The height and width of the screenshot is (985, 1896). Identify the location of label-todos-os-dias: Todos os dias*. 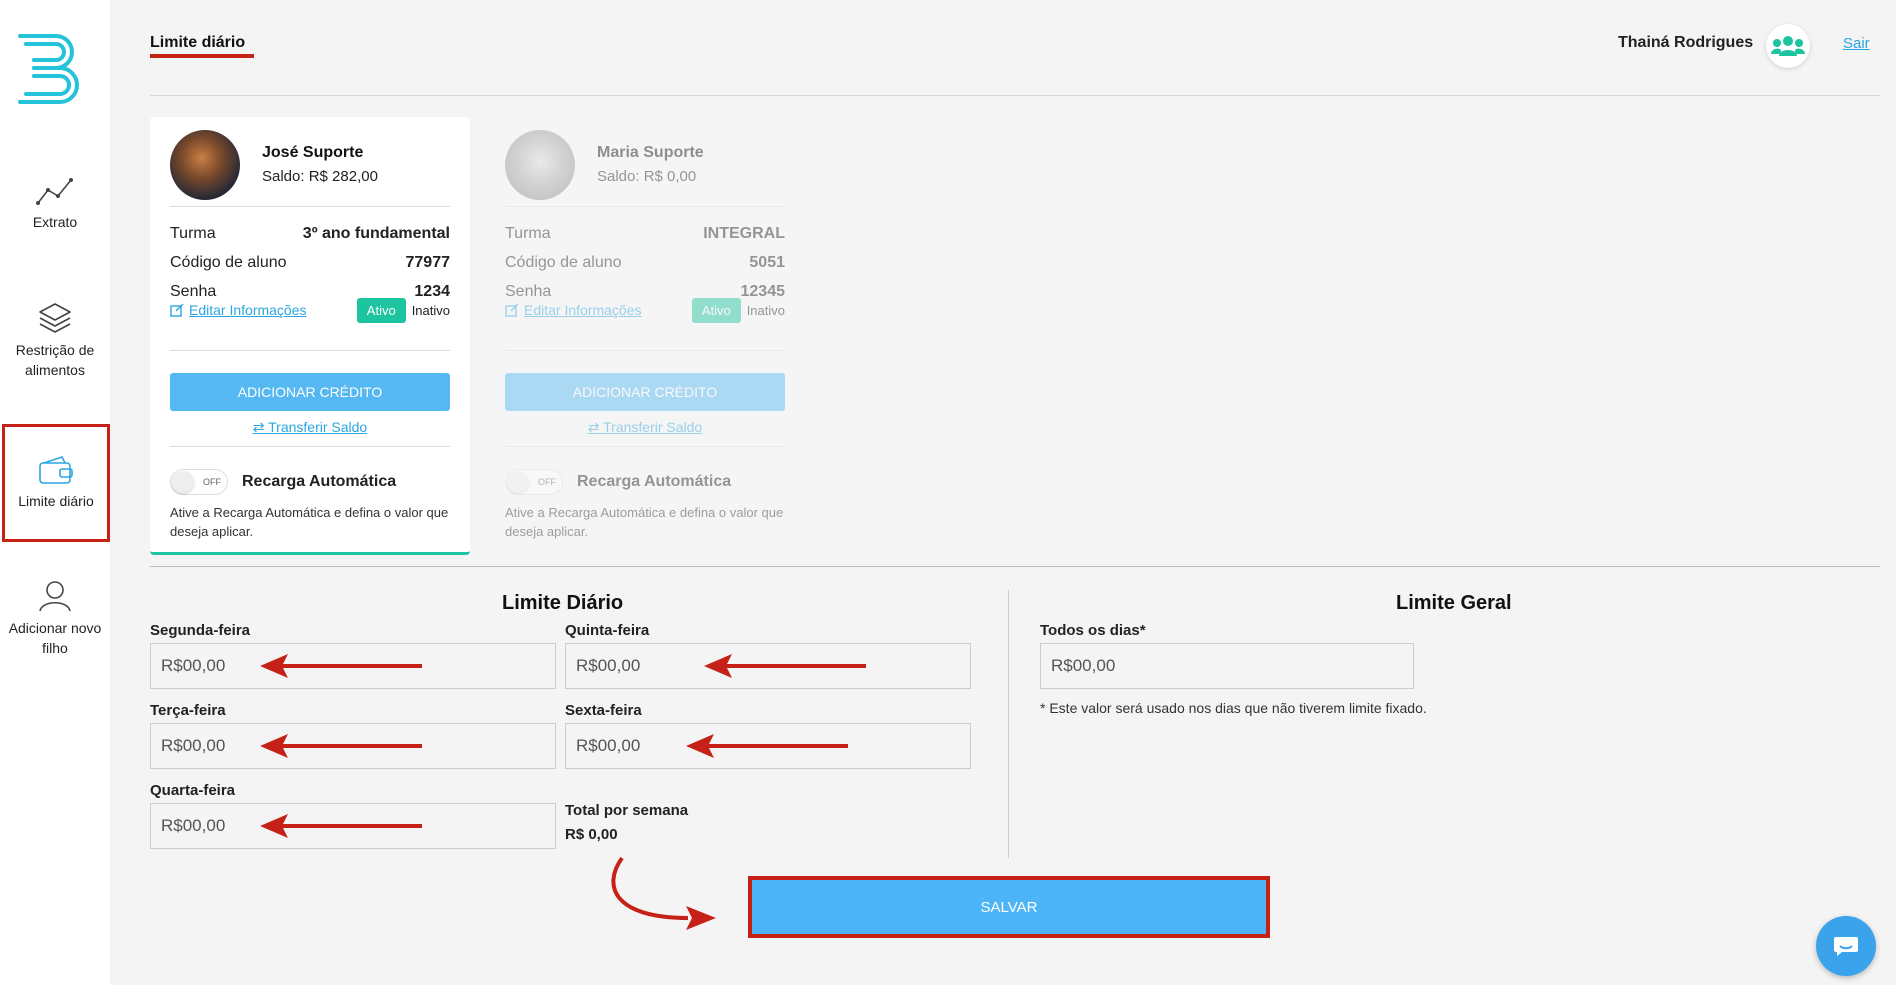
(1093, 630).